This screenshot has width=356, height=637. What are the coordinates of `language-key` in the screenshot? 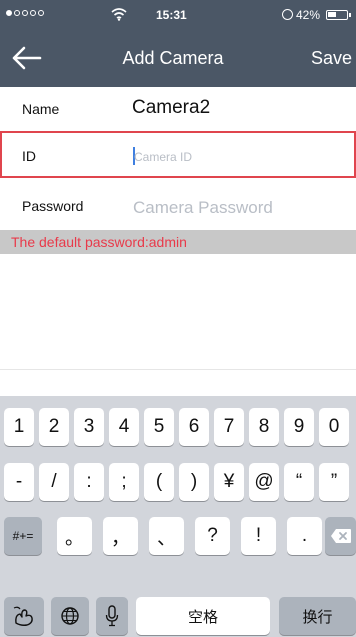 It's located at (70, 616).